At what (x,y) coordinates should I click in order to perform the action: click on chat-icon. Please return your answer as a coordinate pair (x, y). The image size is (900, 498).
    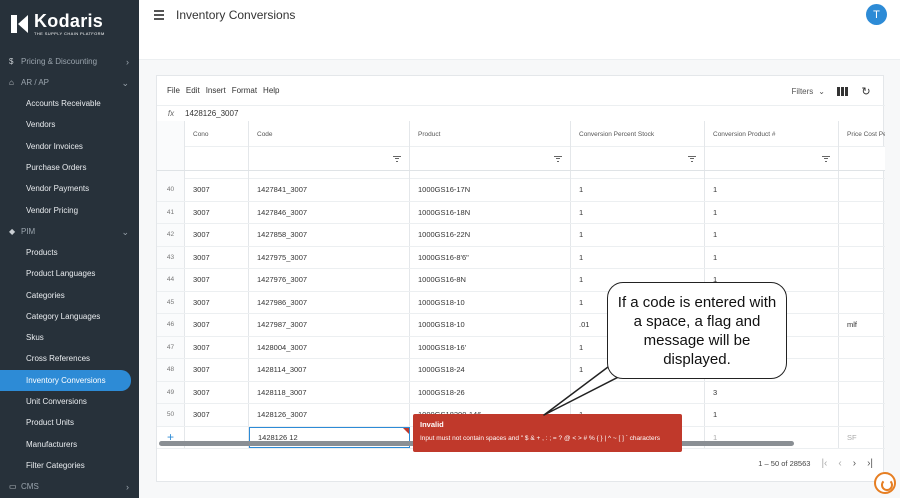
    Looking at the image, I should click on (885, 483).